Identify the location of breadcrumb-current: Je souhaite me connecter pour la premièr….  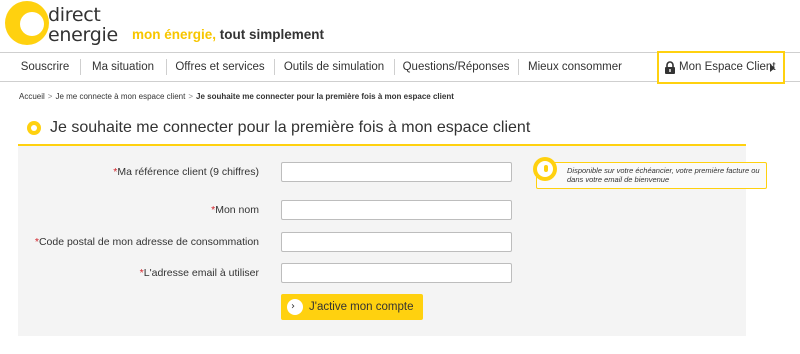
(325, 96).